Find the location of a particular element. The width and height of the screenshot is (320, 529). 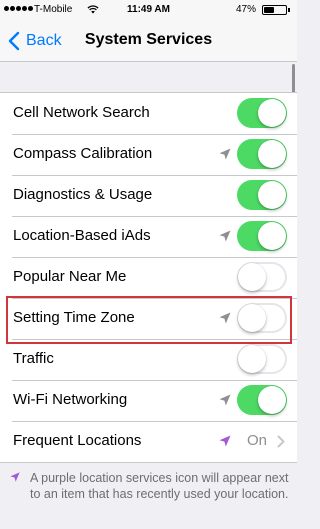

service-row-frequent-locations: Frequent Locations On is located at coordinates (148, 441).